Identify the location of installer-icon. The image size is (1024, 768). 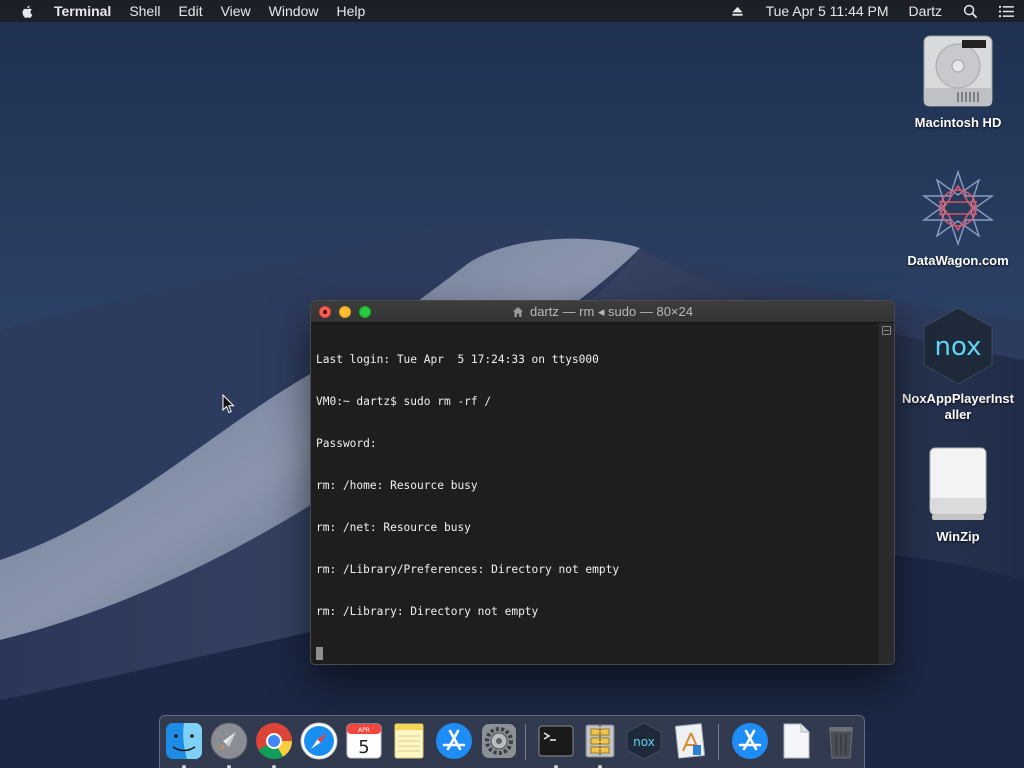
(689, 741).